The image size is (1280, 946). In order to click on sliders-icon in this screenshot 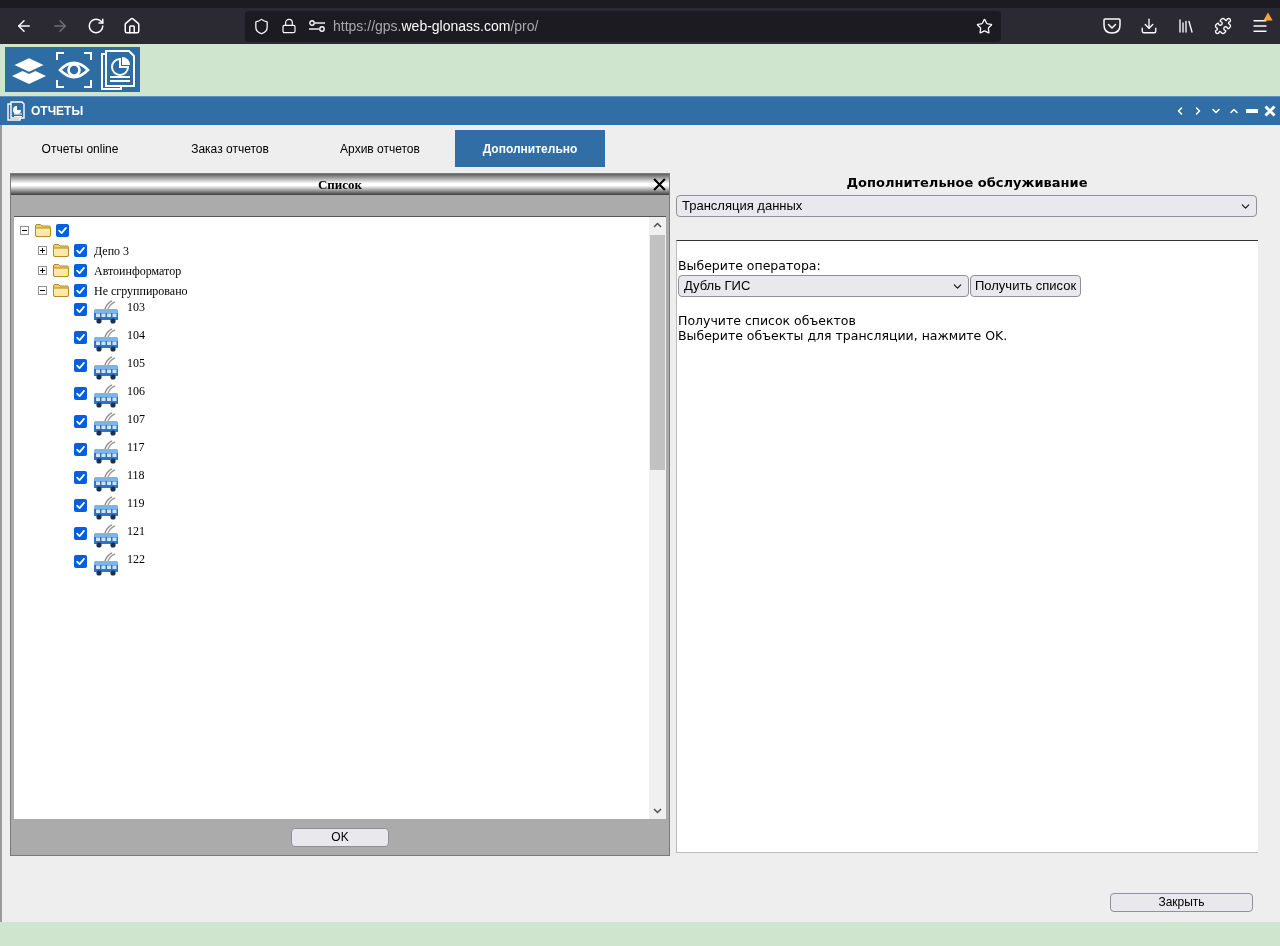, I will do `click(317, 26)`.